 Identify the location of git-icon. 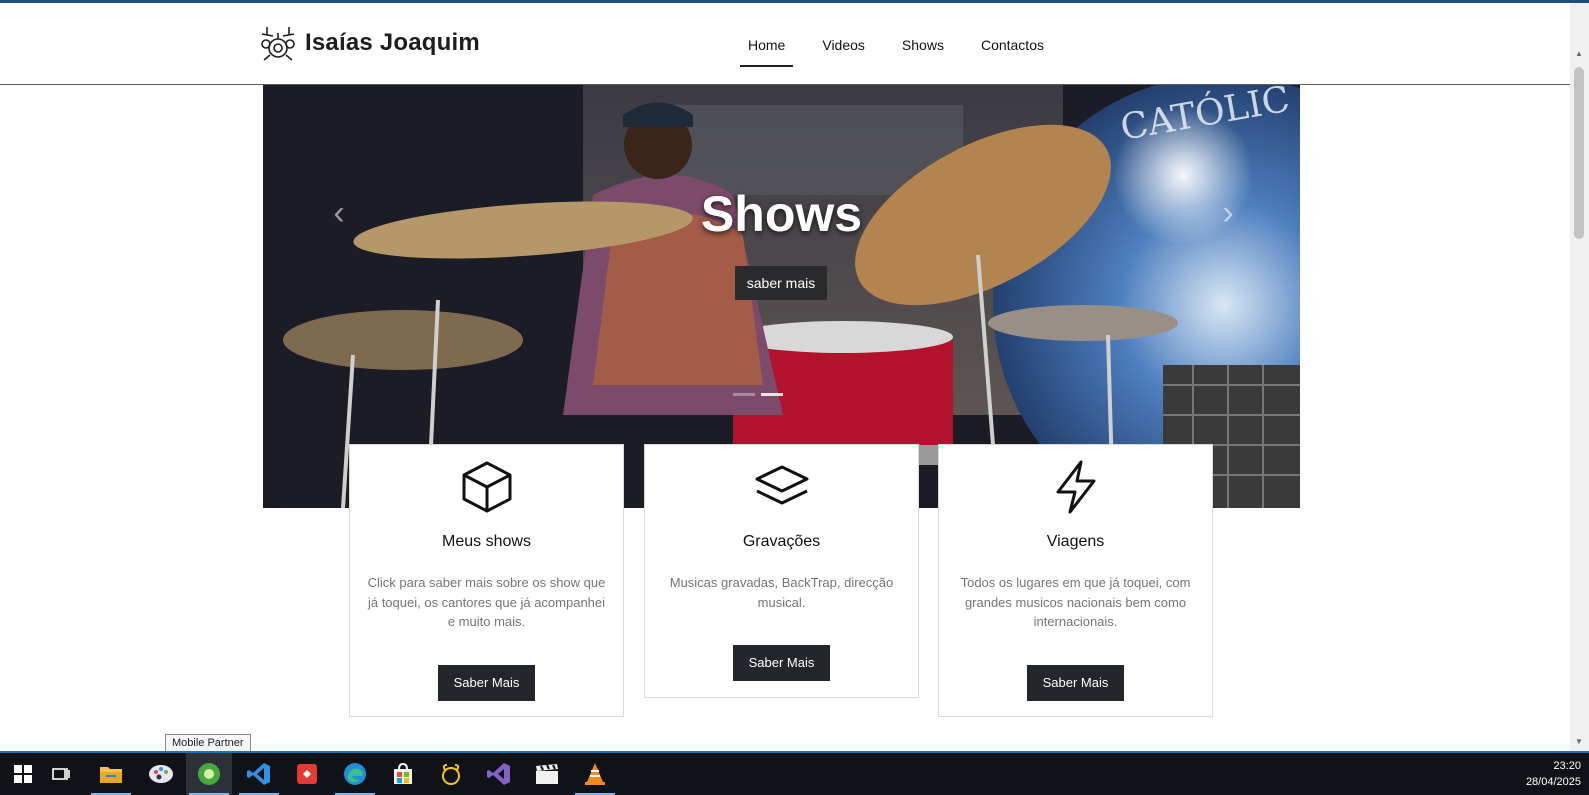
(307, 774).